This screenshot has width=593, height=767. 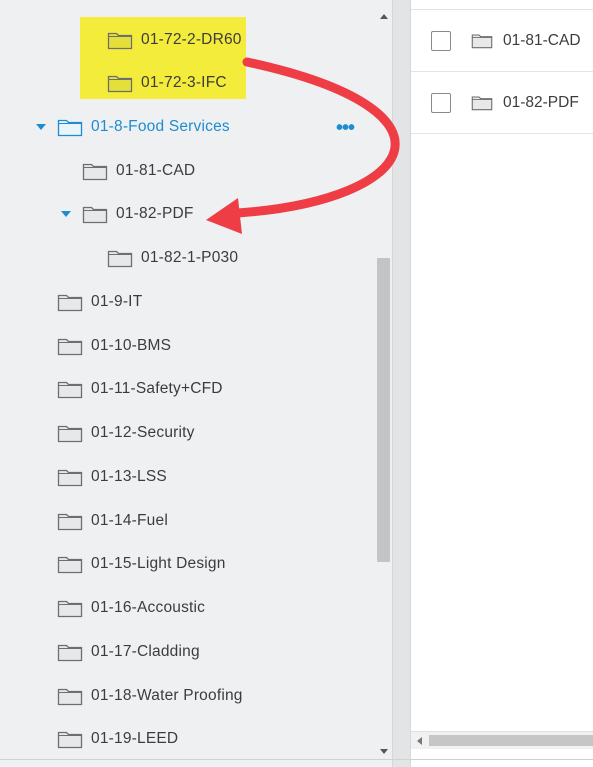 I want to click on tree-item: 01-72-3-IFC, so click(x=167, y=83).